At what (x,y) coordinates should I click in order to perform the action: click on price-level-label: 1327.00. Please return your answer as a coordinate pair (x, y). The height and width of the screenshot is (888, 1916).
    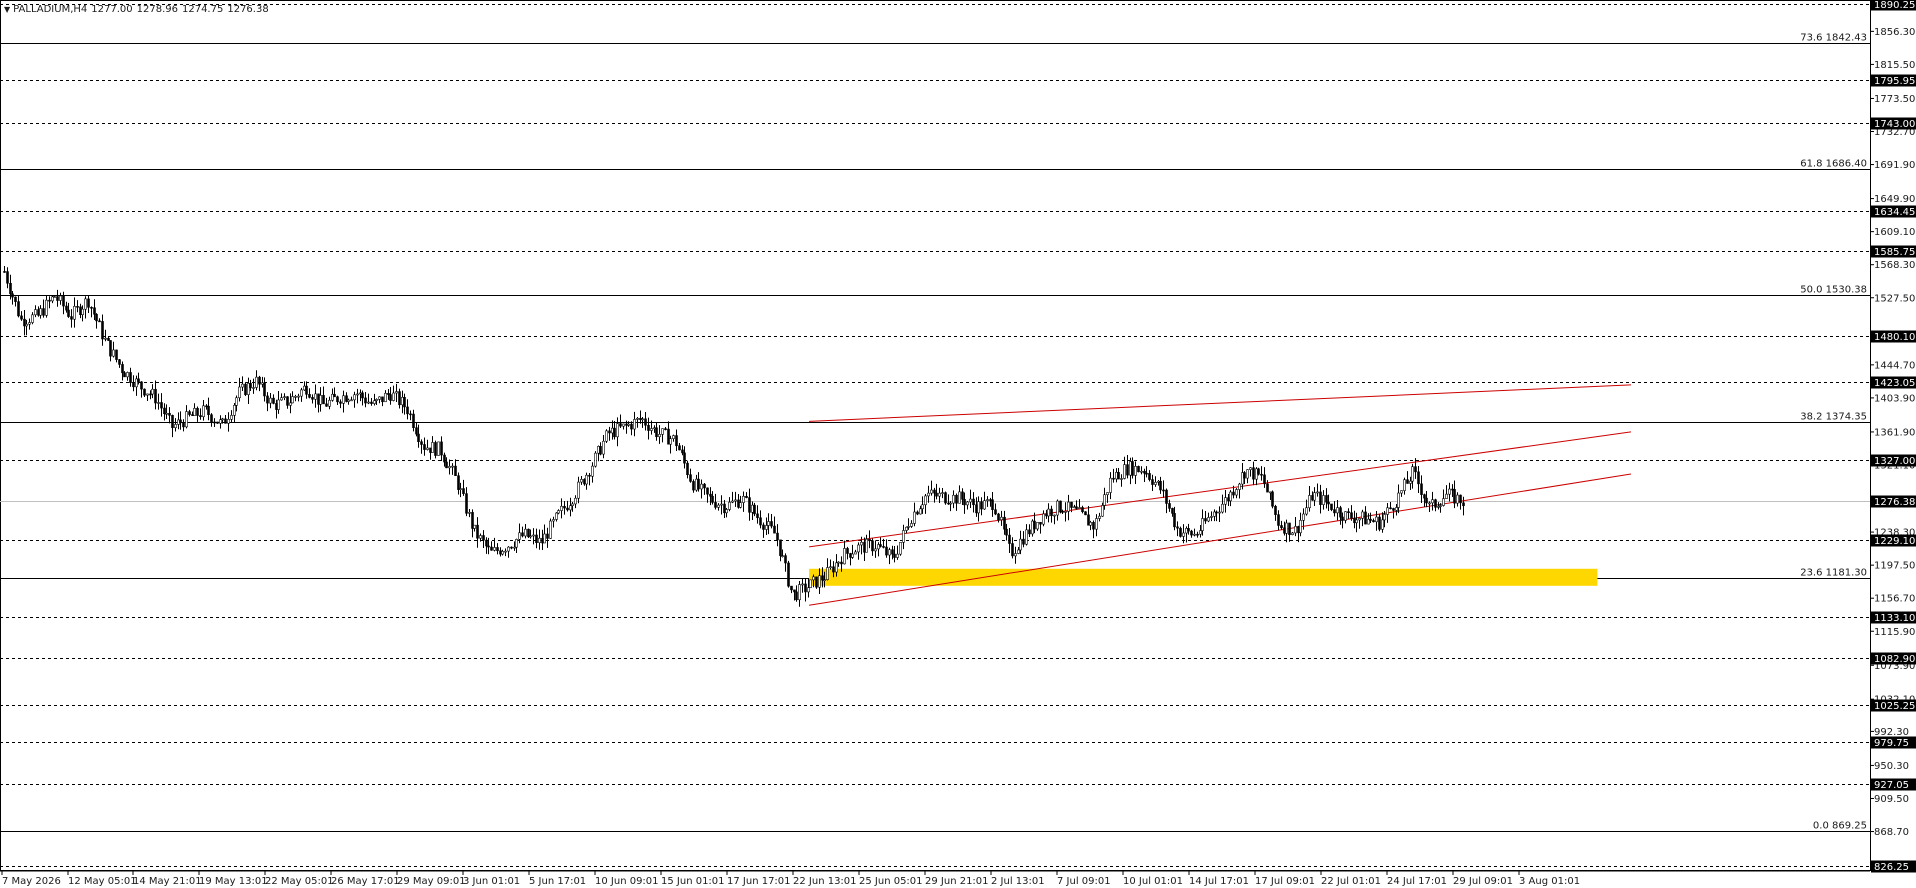
    Looking at the image, I should click on (1894, 461).